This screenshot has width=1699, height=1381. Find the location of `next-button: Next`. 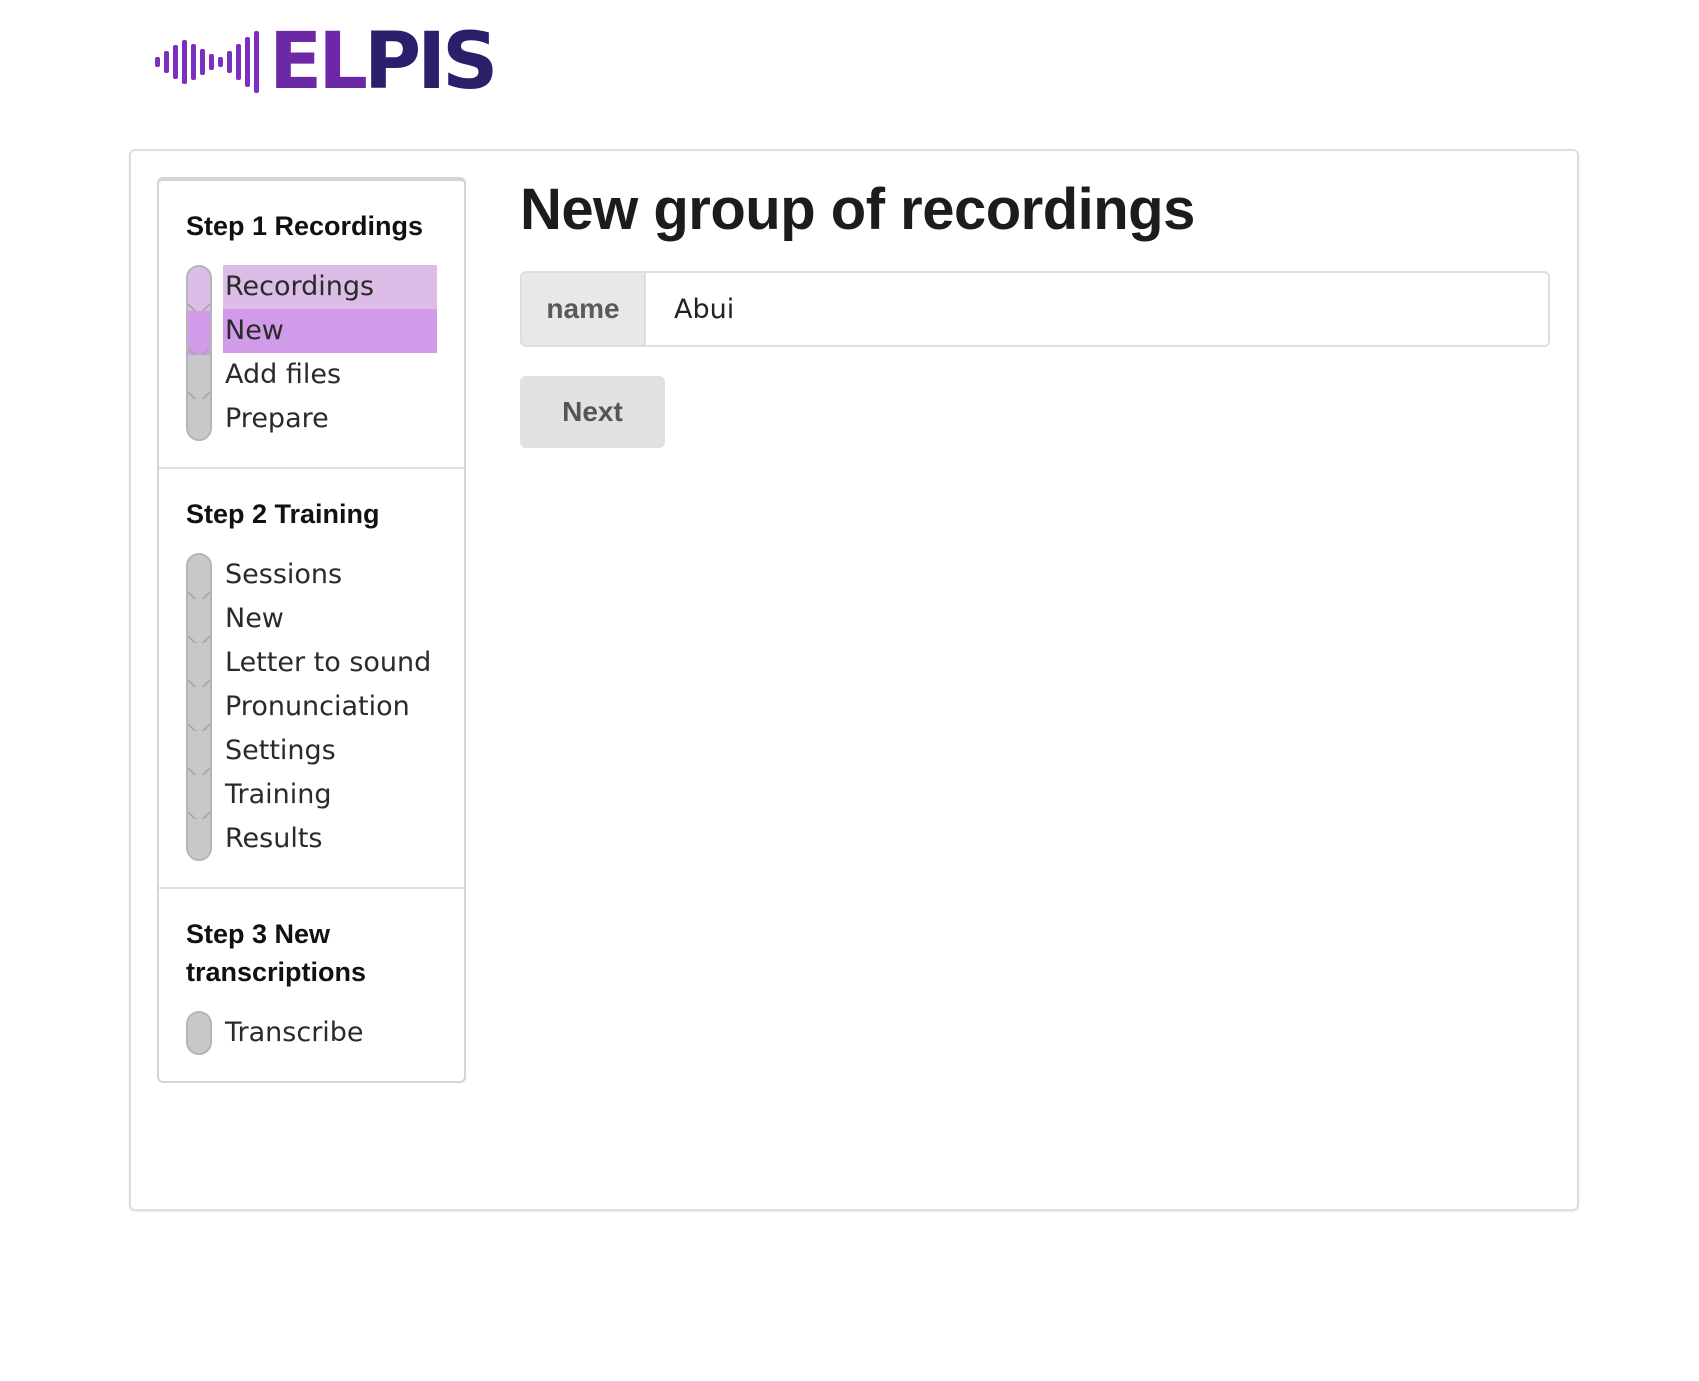

next-button: Next is located at coordinates (592, 412).